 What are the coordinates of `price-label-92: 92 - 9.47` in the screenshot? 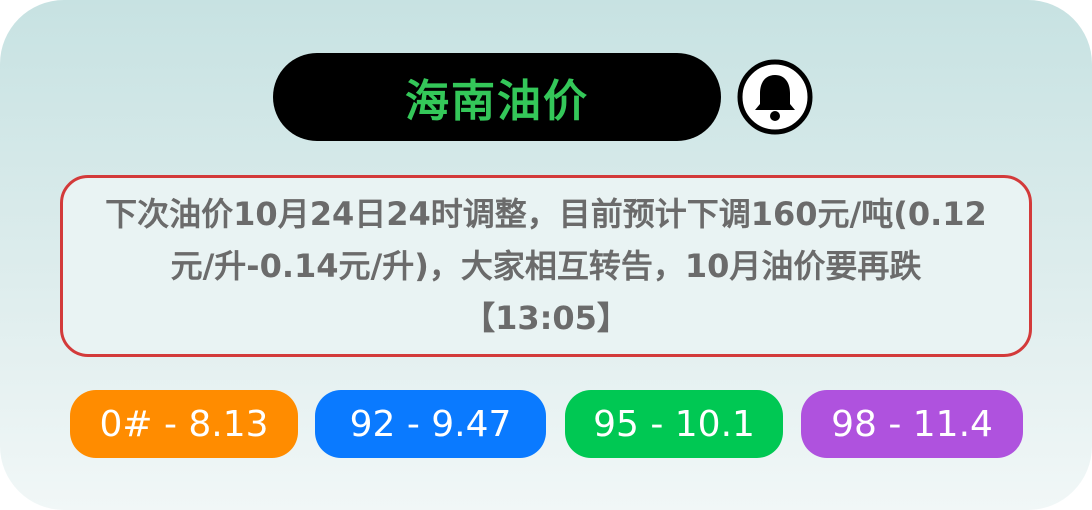 It's located at (430, 424).